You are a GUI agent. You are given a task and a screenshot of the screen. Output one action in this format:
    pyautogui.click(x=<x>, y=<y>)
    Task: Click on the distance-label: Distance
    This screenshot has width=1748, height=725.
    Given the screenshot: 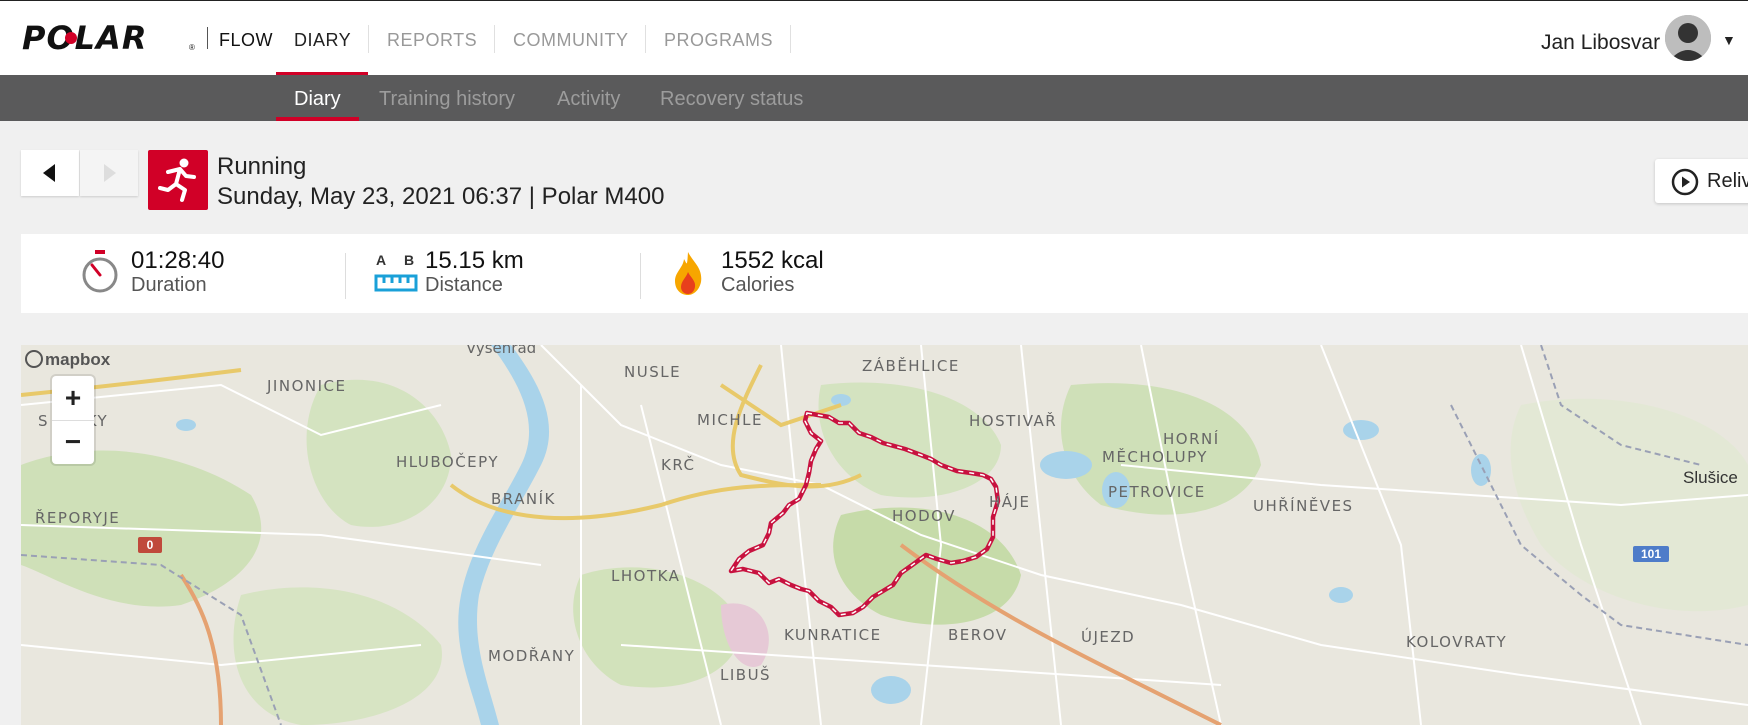 What is the action you would take?
    pyautogui.click(x=464, y=285)
    